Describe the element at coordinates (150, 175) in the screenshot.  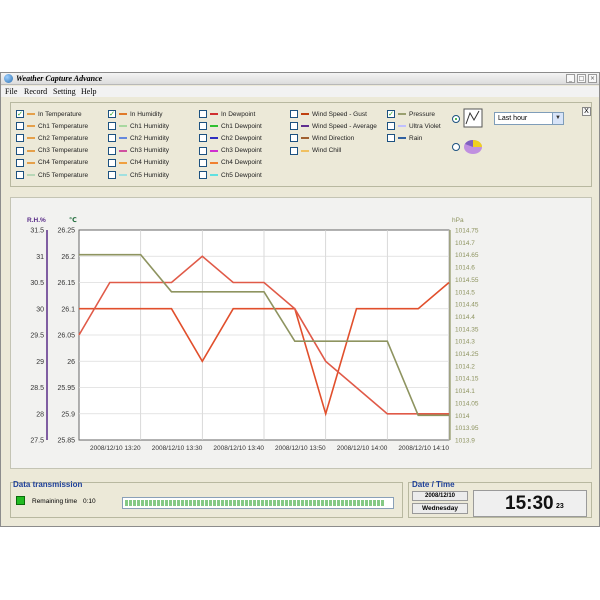
I see `sensor-option-label: Ch5 Humidity` at that location.